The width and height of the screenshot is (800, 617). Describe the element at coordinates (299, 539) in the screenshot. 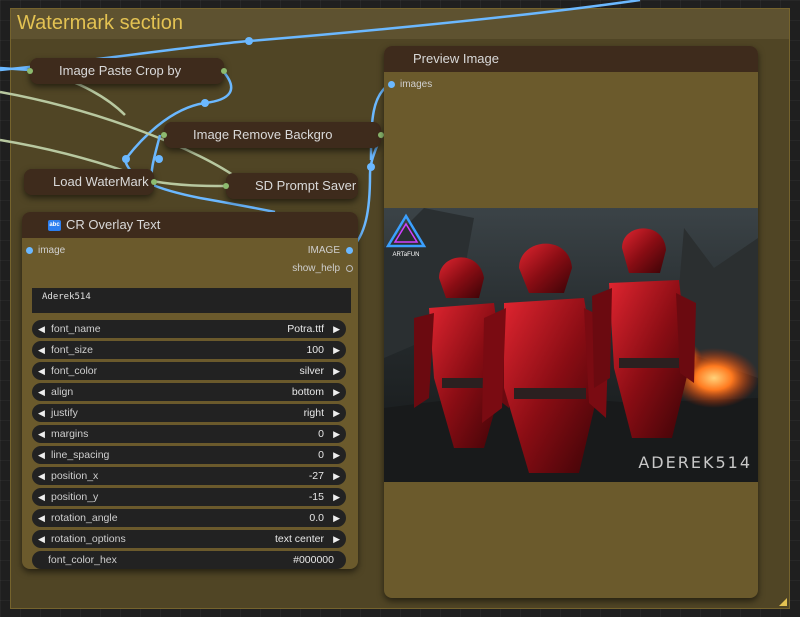

I see `widget-value: text center` at that location.